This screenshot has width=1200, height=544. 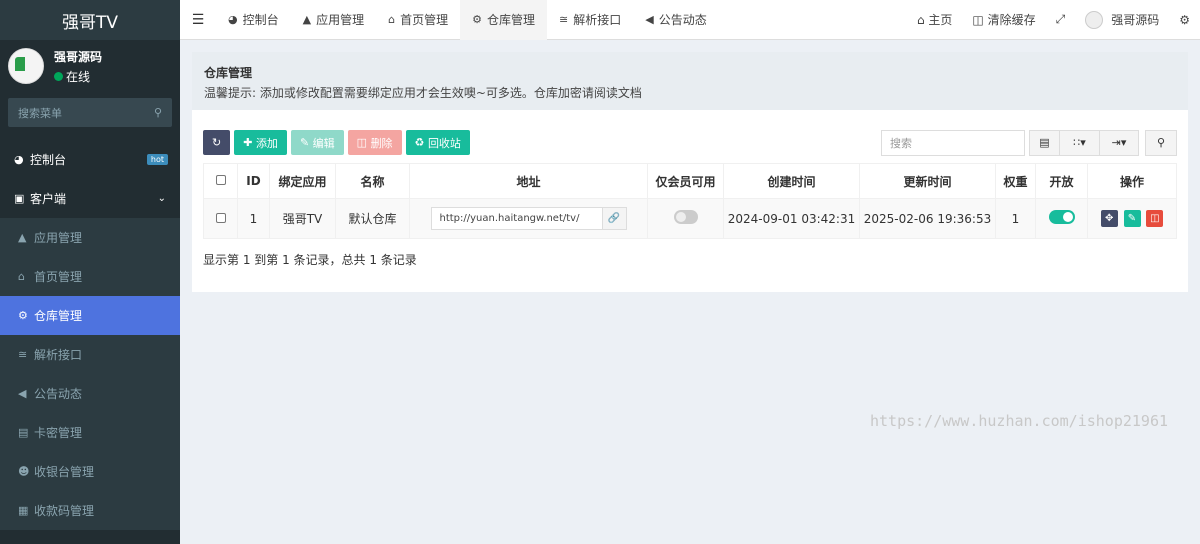 I want to click on trash-icon: ◫, so click(x=978, y=19).